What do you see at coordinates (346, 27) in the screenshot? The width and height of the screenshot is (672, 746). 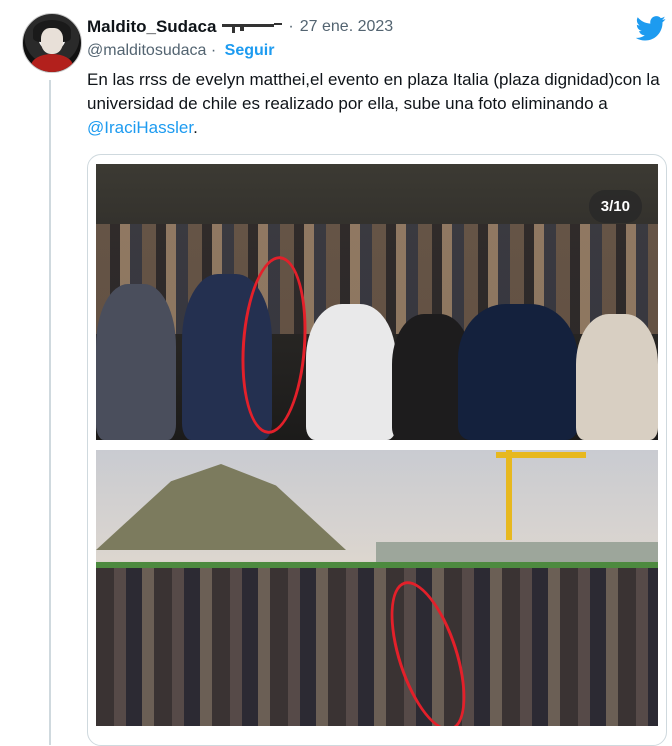 I see `tweet-date: 27 ene. 2023` at bounding box center [346, 27].